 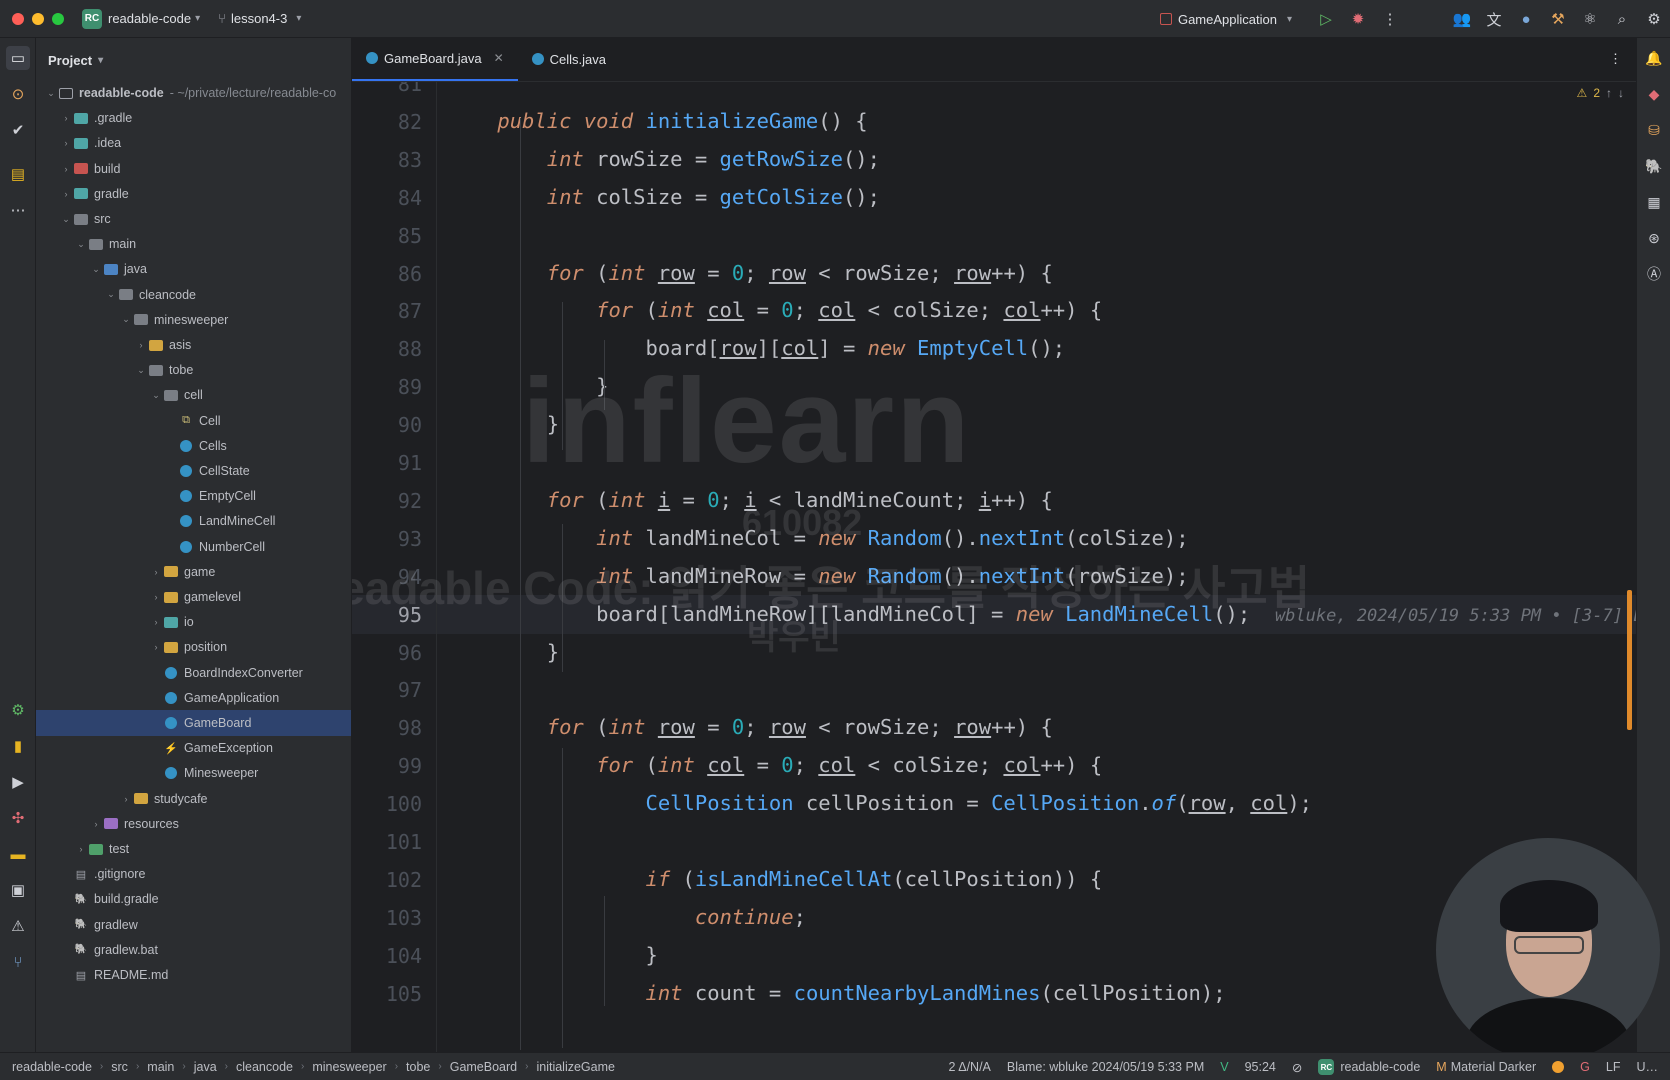 What do you see at coordinates (387, 501) in the screenshot?
I see `line-number: 92` at bounding box center [387, 501].